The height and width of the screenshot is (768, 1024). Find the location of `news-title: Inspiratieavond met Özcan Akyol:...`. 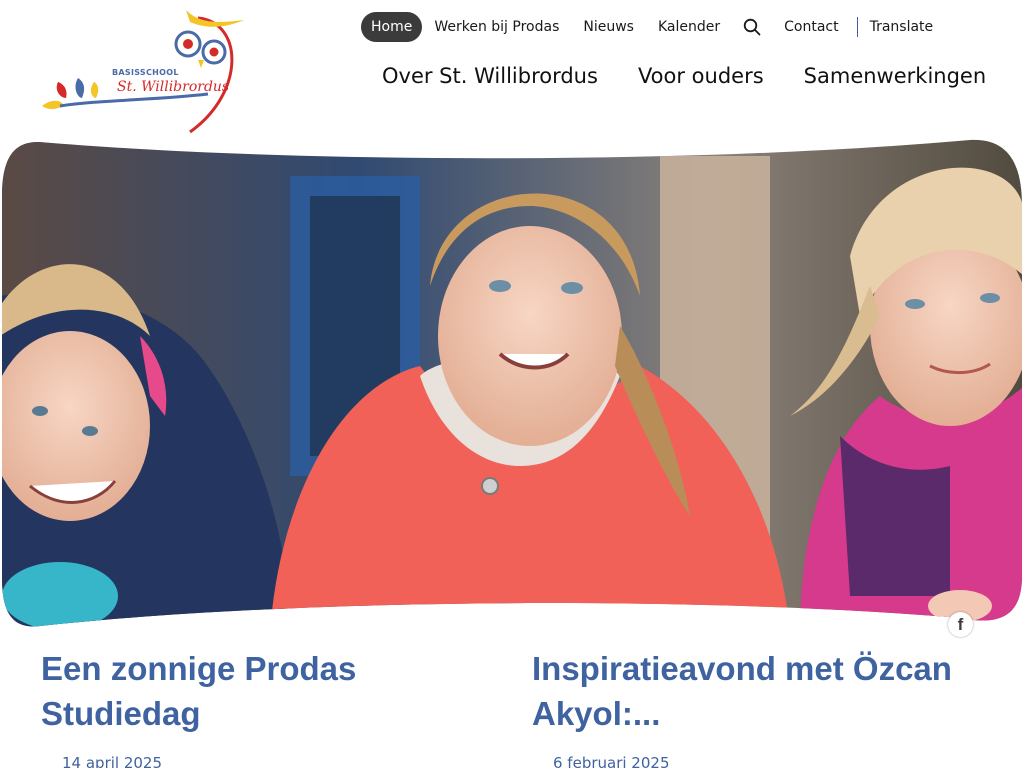

news-title: Inspiratieavond met Özcan Akyol:... is located at coordinates (752, 691).